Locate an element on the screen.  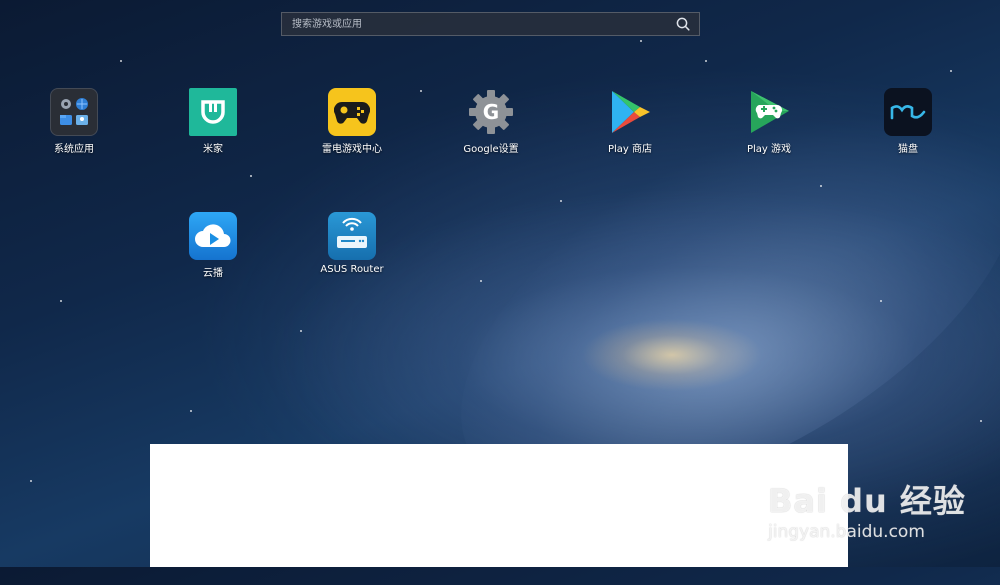
search-icon is located at coordinates (683, 24).